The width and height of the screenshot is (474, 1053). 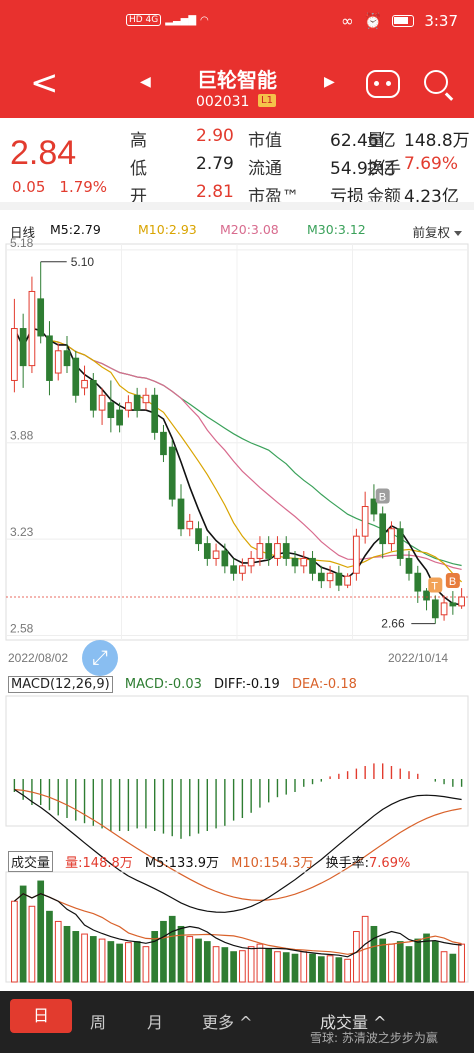 I want to click on fullscreen-icon: ⤢, so click(x=100, y=658).